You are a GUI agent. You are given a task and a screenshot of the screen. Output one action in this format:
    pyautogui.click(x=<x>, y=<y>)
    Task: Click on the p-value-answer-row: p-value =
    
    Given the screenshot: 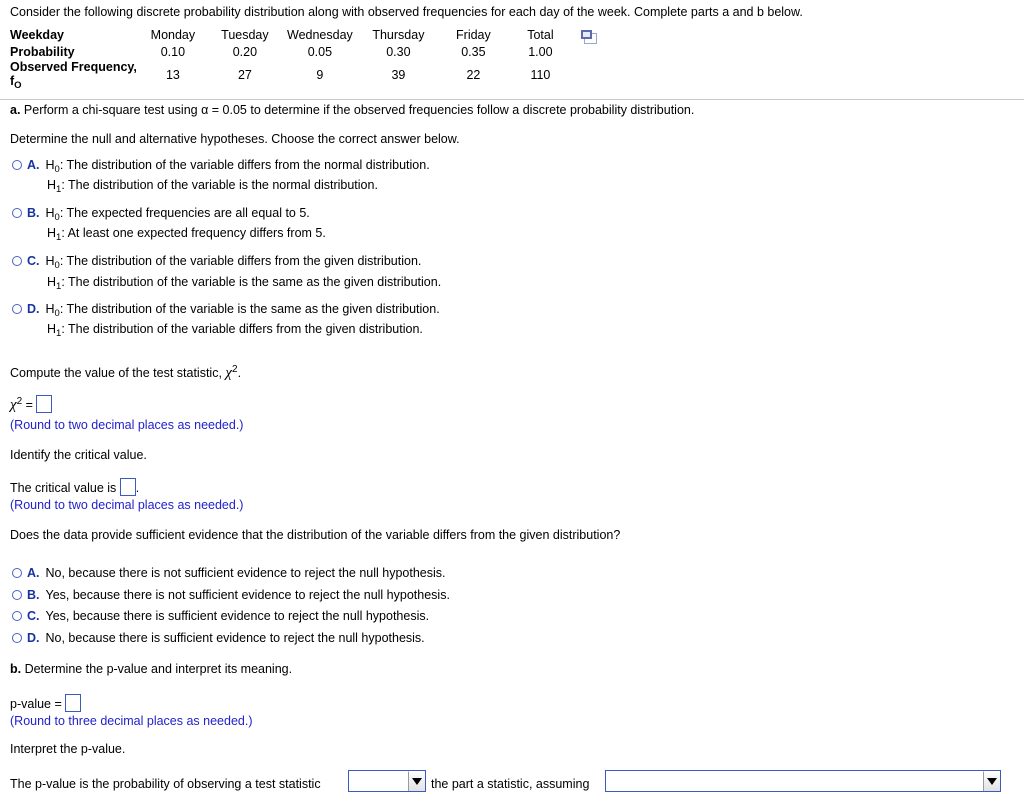 What is the action you would take?
    pyautogui.click(x=46, y=703)
    